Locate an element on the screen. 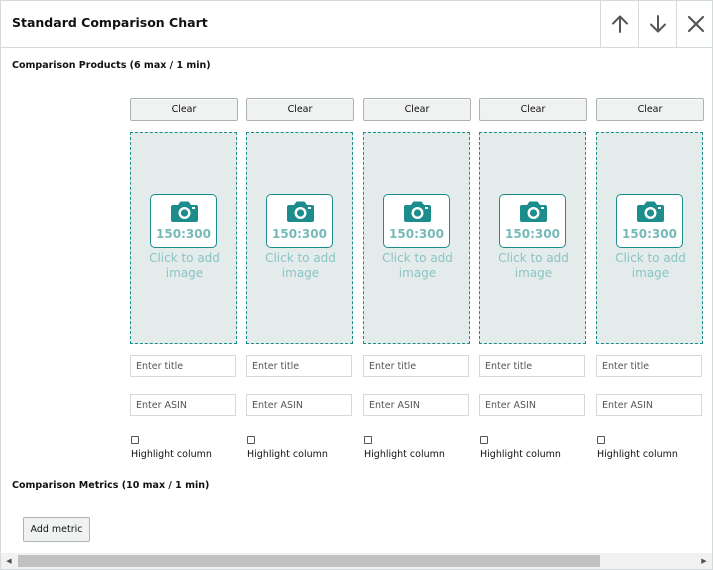 The height and width of the screenshot is (570, 713). module-title: Standard Comparison Chart is located at coordinates (110, 22).